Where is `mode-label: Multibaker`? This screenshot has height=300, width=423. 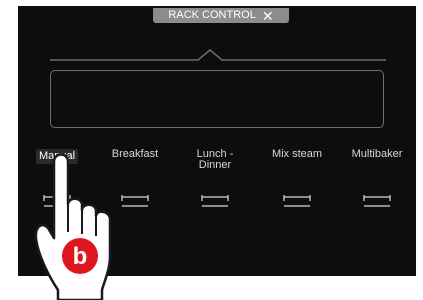 mode-label: Multibaker is located at coordinates (377, 154).